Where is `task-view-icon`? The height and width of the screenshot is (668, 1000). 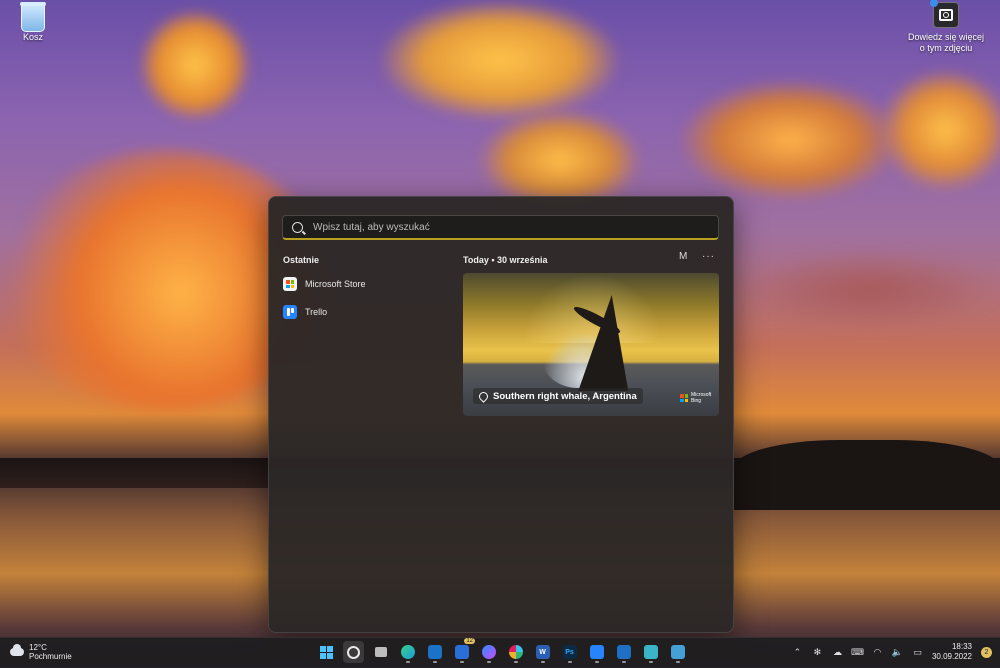
task-view-icon is located at coordinates (380, 652).